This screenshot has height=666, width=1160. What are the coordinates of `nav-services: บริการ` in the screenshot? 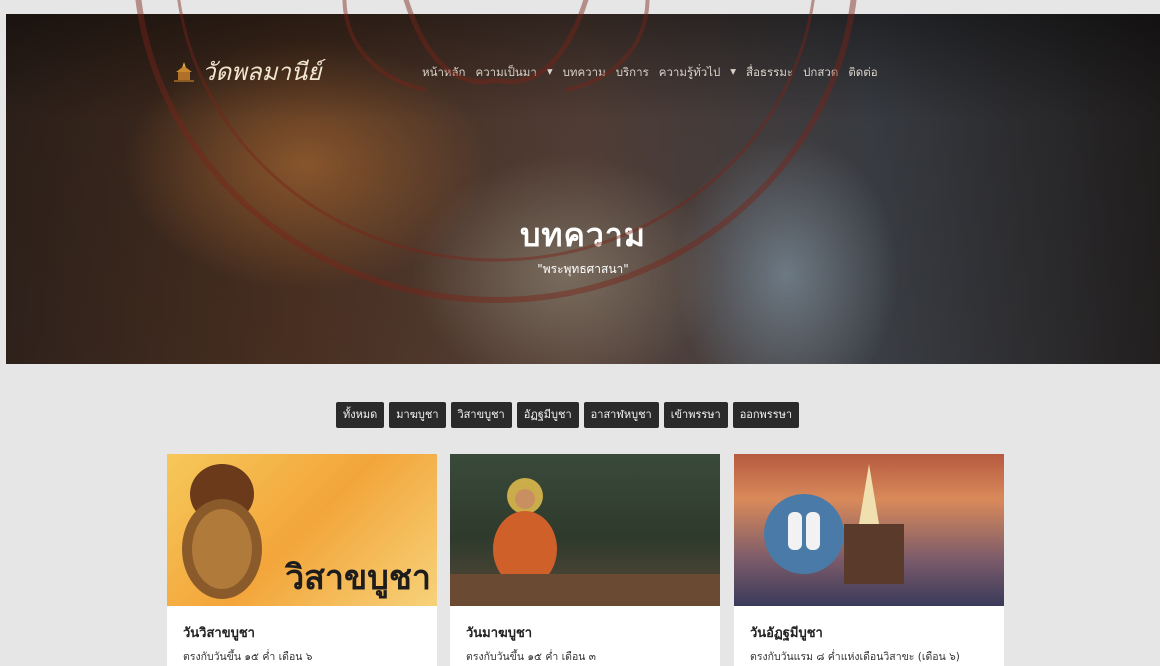 It's located at (632, 73).